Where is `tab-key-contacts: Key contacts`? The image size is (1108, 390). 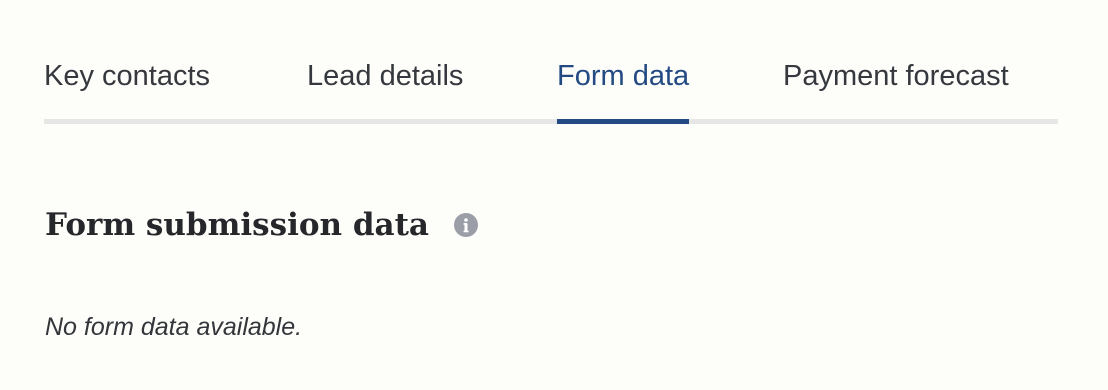
tab-key-contacts: Key contacts is located at coordinates (127, 88).